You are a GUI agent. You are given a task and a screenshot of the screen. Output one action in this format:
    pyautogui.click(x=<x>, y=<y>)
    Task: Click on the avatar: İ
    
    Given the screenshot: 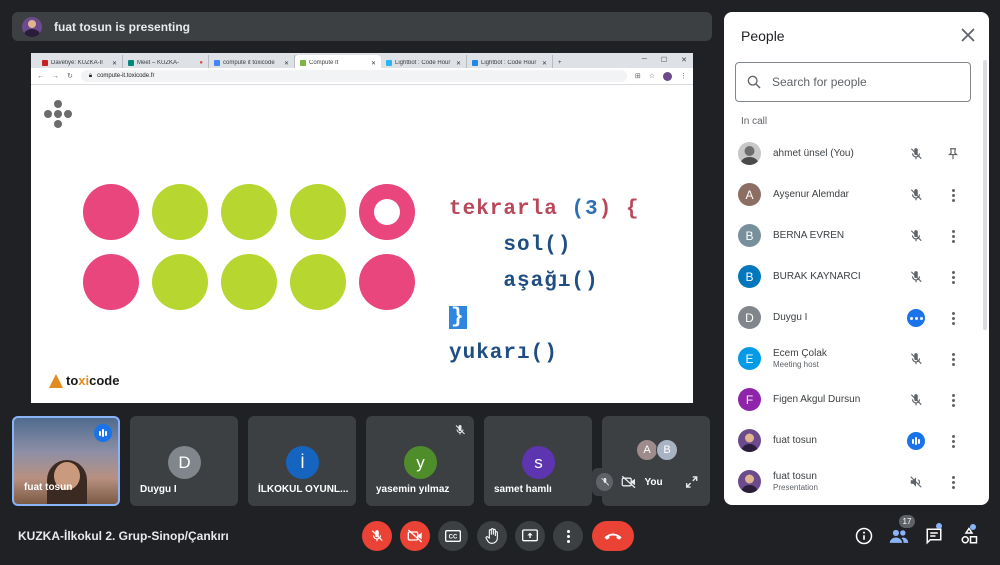 What is the action you would take?
    pyautogui.click(x=302, y=462)
    